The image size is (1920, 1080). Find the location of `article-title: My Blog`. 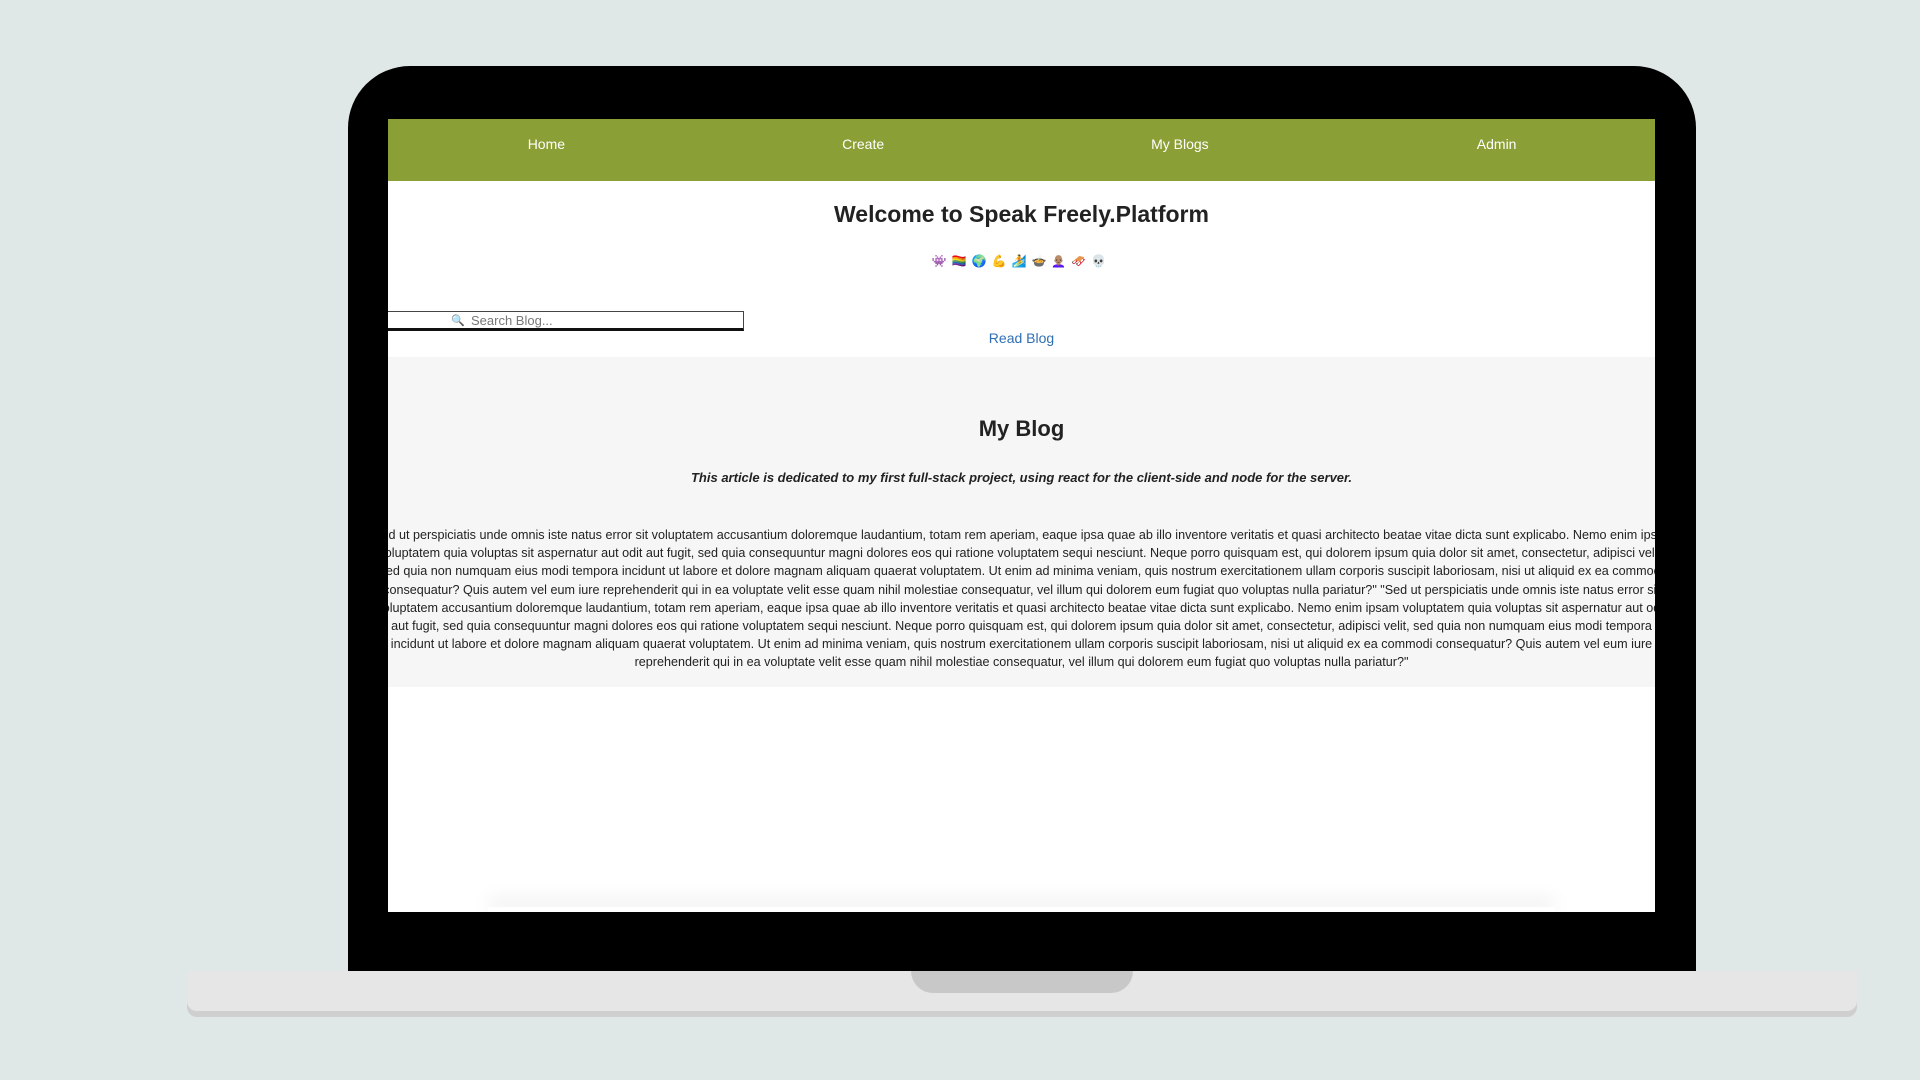

article-title: My Blog is located at coordinates (1021, 428).